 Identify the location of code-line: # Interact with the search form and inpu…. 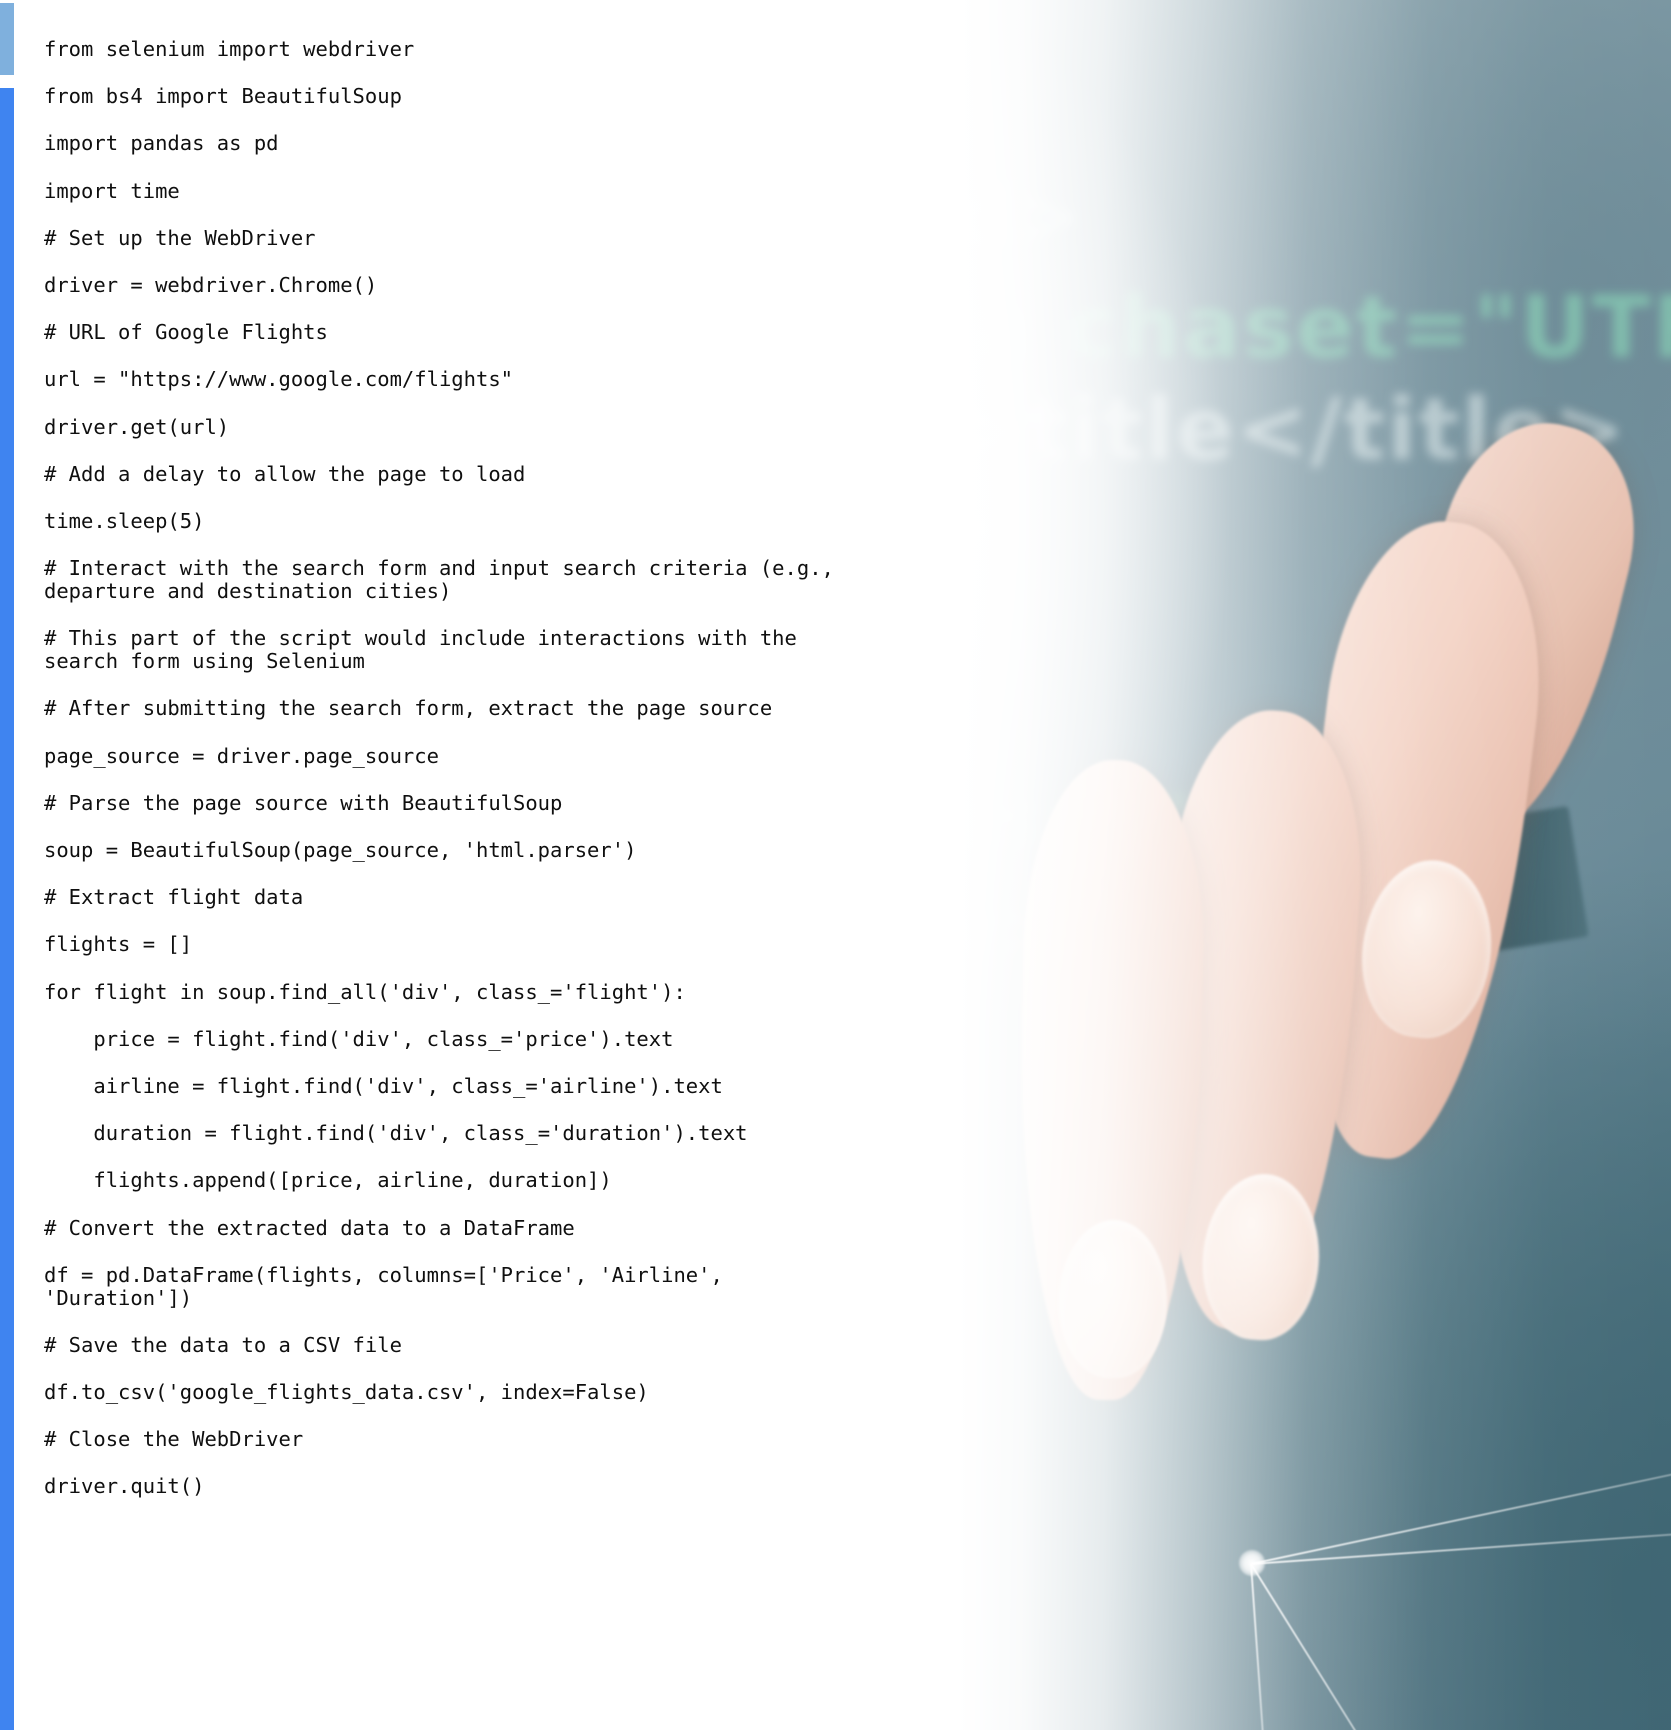
(445, 580).